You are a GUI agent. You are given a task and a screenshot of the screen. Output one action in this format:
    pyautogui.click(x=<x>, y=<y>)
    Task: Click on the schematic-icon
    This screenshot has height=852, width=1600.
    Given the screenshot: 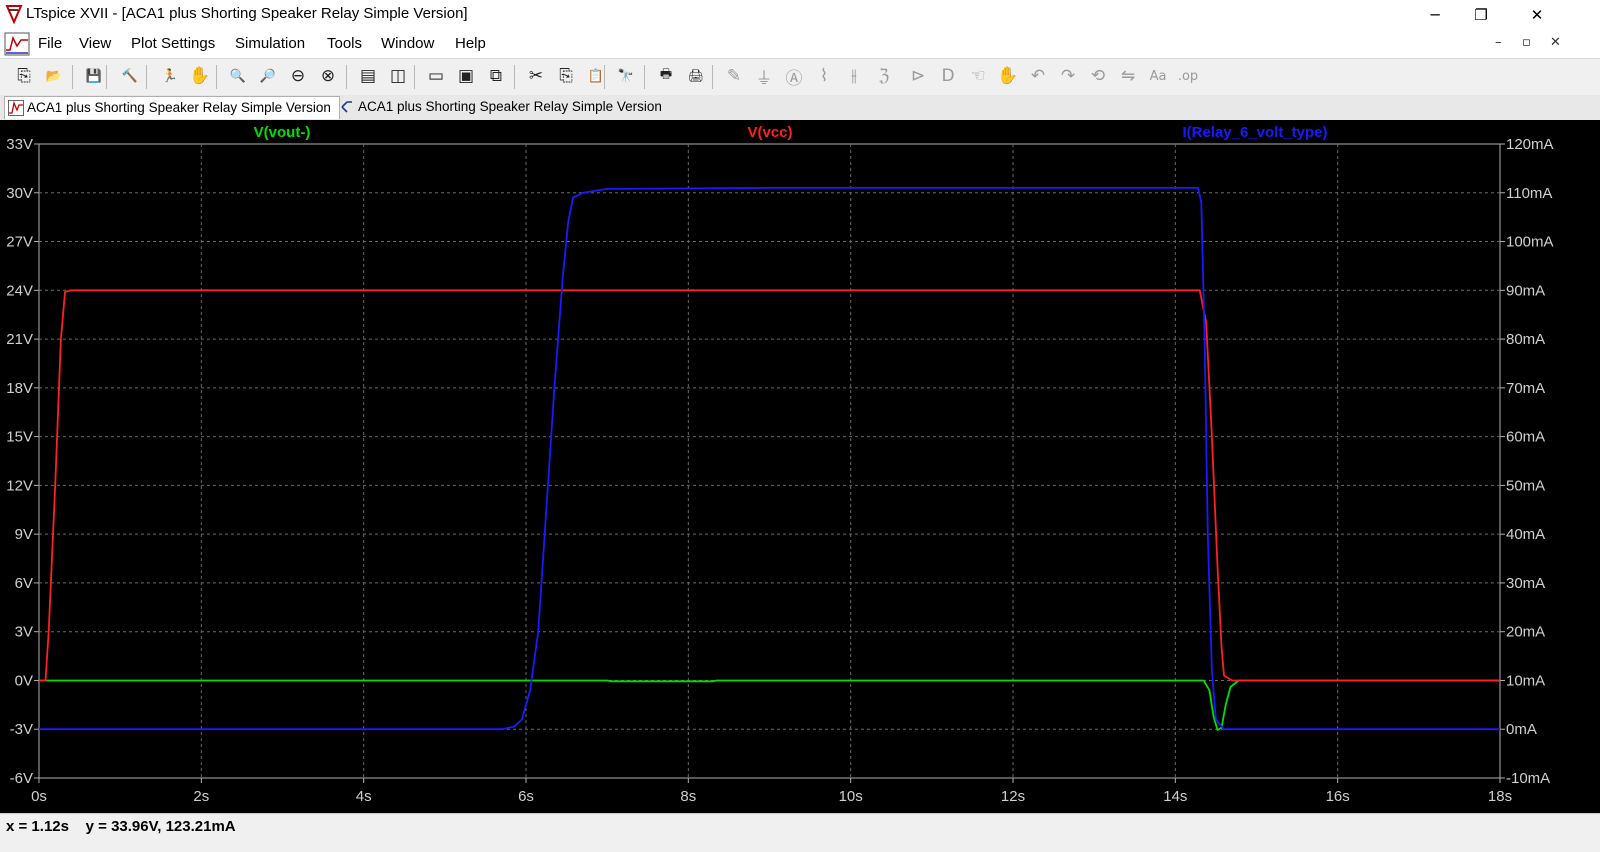 What is the action you would take?
    pyautogui.click(x=346, y=107)
    